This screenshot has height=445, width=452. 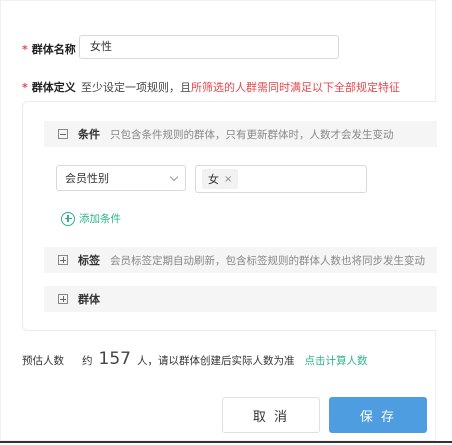 I want to click on condition-field-value: 会员性别, so click(x=87, y=178).